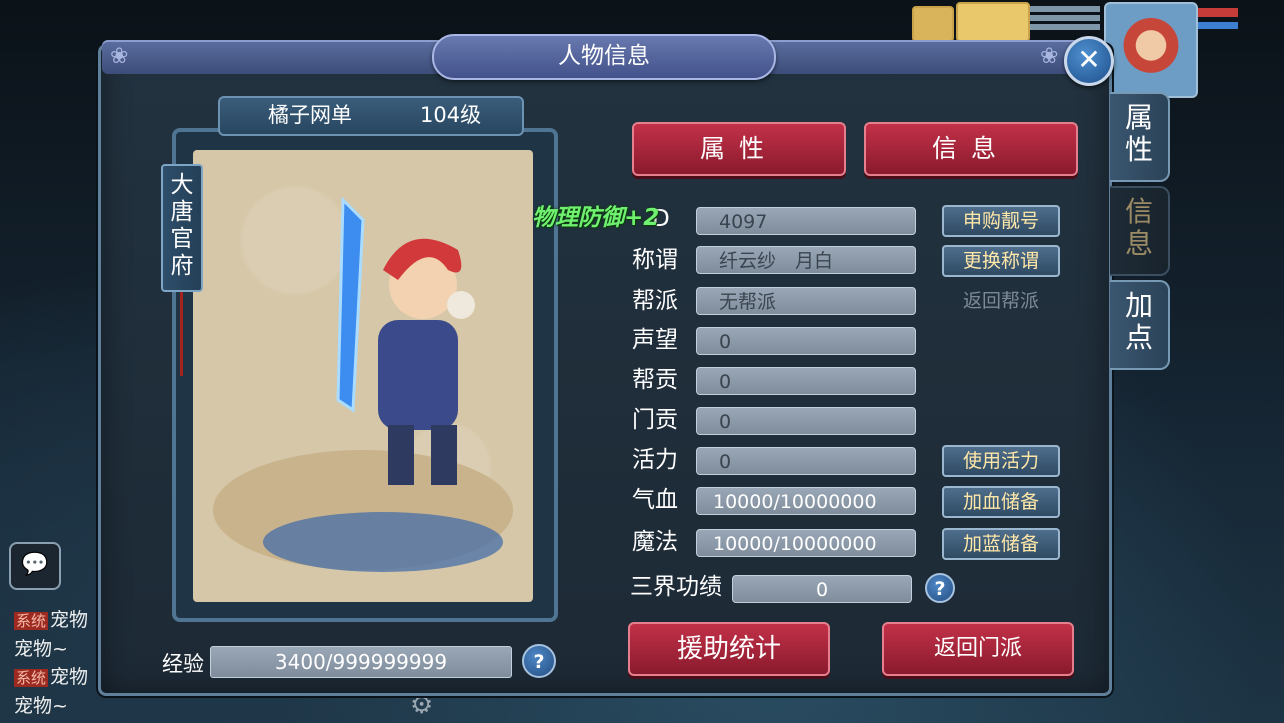 The height and width of the screenshot is (723, 1284). Describe the element at coordinates (35, 566) in the screenshot. I see `chat-icon: 💬` at that location.